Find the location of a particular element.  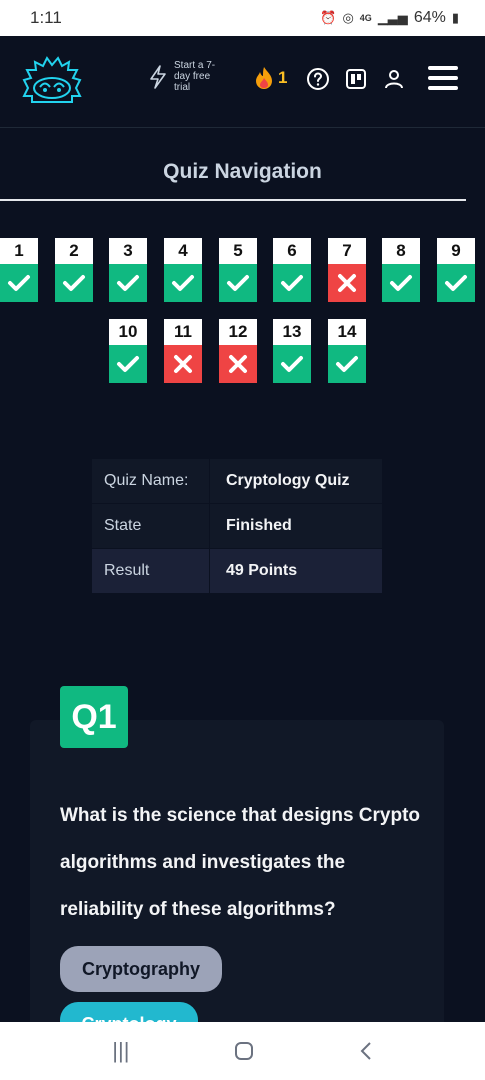

info-key: Result is located at coordinates (151, 571).